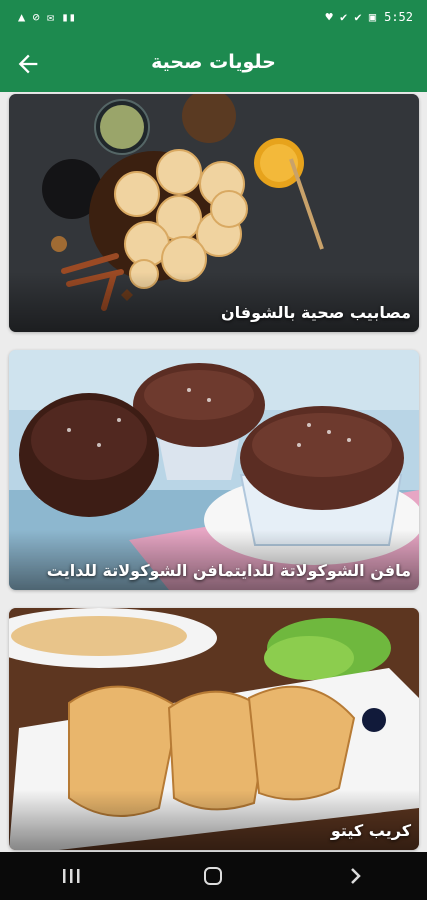 This screenshot has height=900, width=427. Describe the element at coordinates (213, 18) in the screenshot. I see `status-bar: ▲ ⊘ ✉ ▮▮ ♥ ✔ ✔ ▣ 5:52` at that location.